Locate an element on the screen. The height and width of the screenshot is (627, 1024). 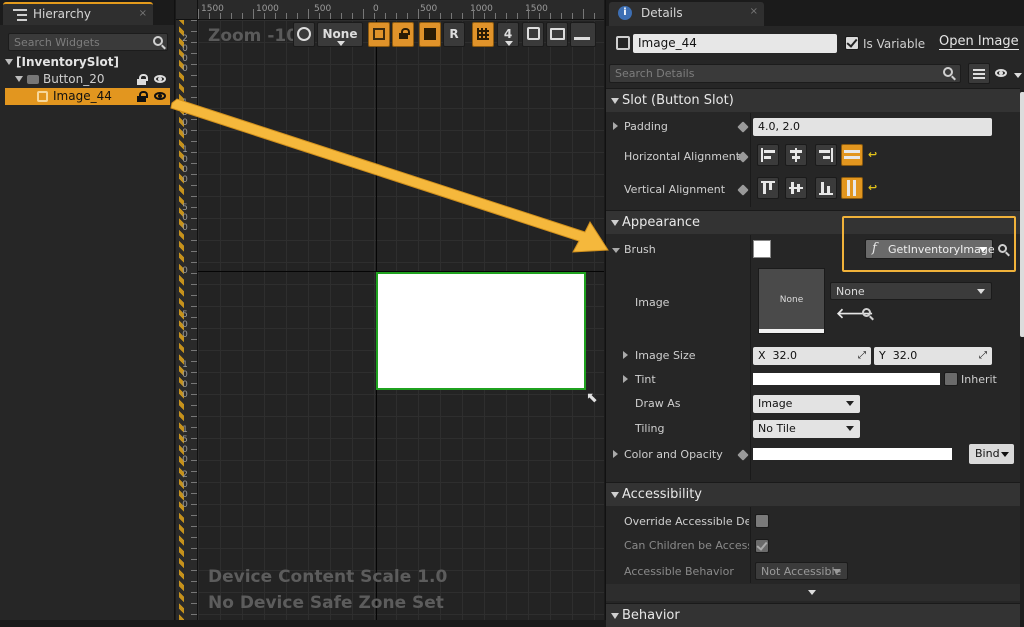
widget-name-input: Image_44 is located at coordinates (735, 43).